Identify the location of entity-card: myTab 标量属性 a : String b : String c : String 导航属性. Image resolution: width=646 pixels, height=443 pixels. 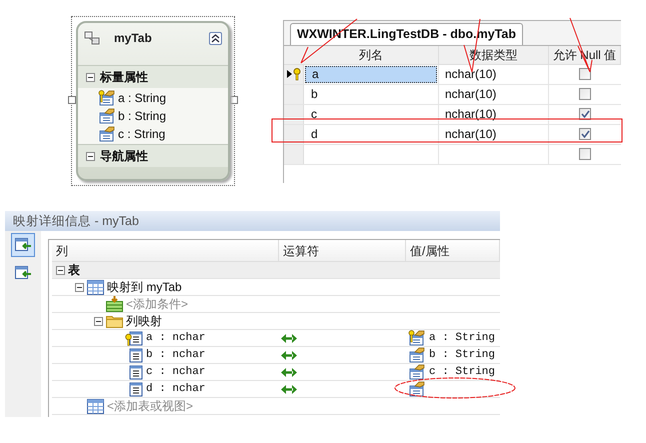
(153, 101).